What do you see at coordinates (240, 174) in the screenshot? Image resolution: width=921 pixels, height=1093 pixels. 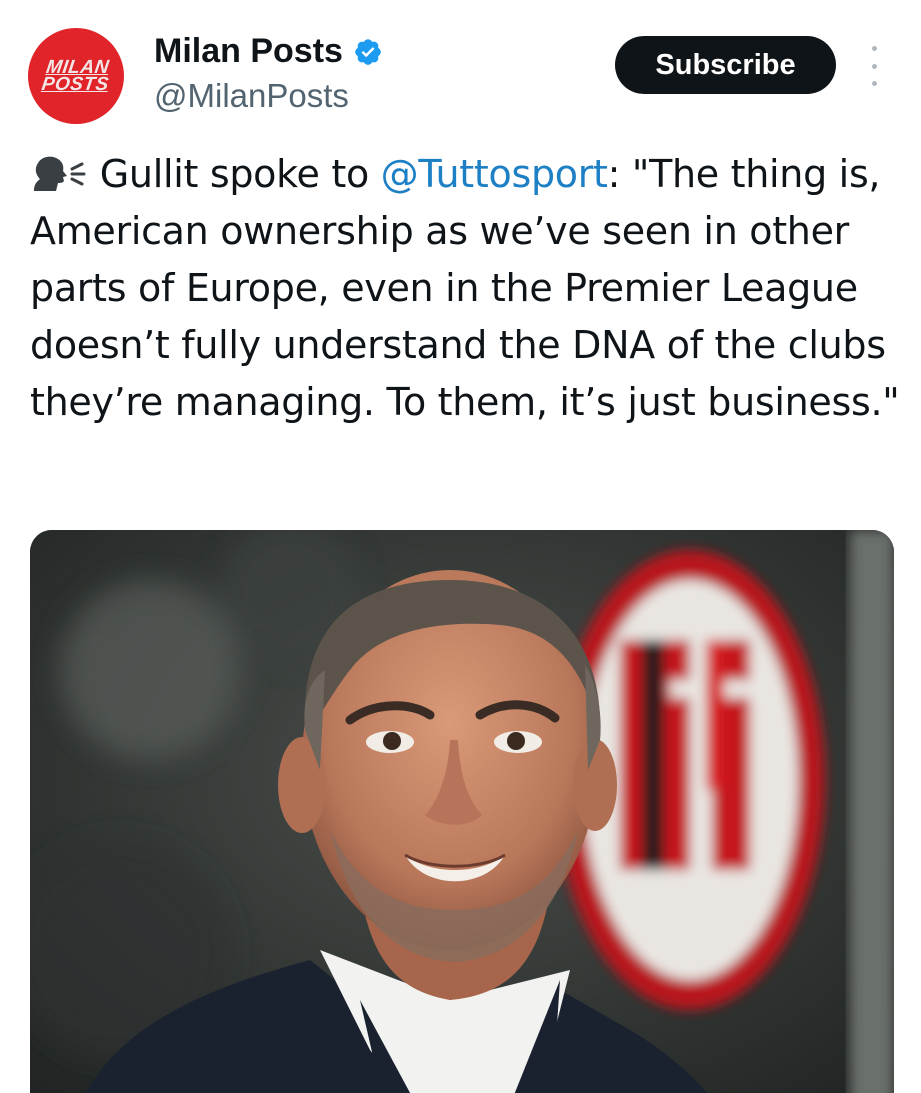 I see `tweet-text-lead: Gullit spoke to` at bounding box center [240, 174].